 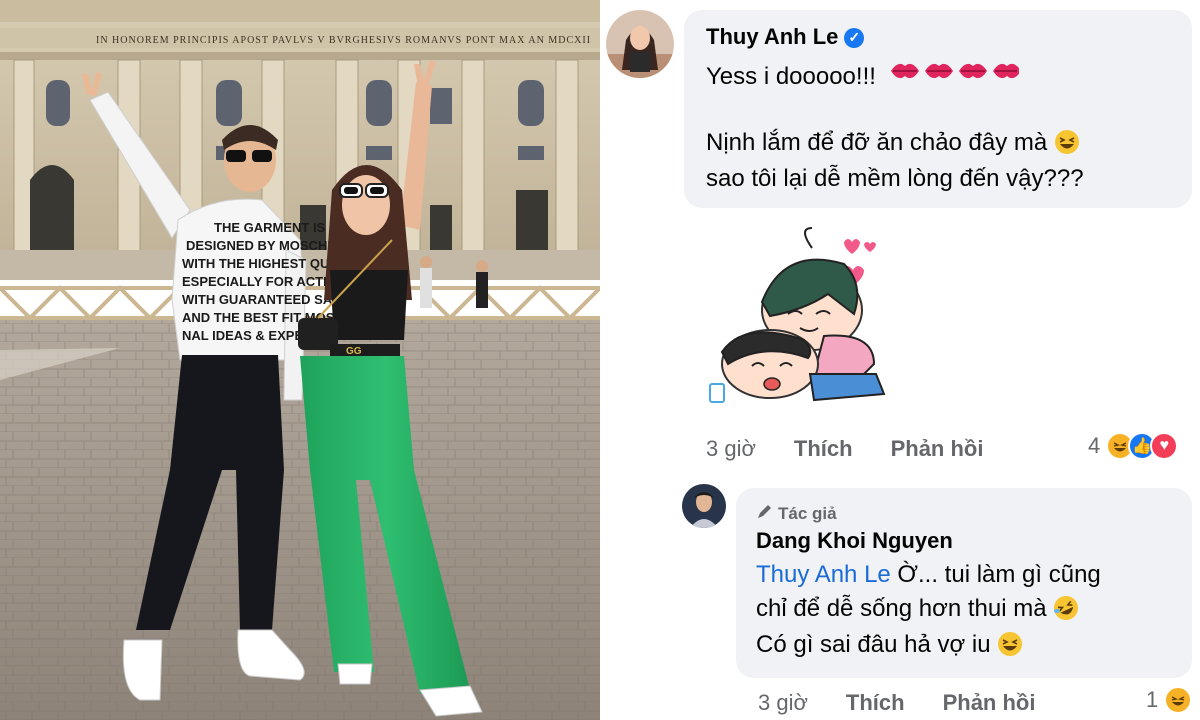 What do you see at coordinates (270, 227) in the screenshot?
I see `svg-text: THE GARMENT IS` at bounding box center [270, 227].